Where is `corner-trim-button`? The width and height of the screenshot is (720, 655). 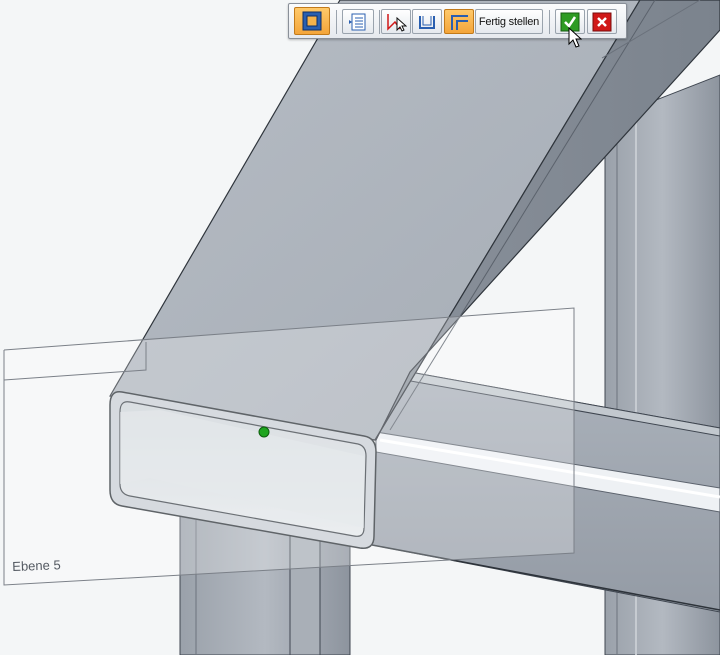
corner-trim-button is located at coordinates (459, 21).